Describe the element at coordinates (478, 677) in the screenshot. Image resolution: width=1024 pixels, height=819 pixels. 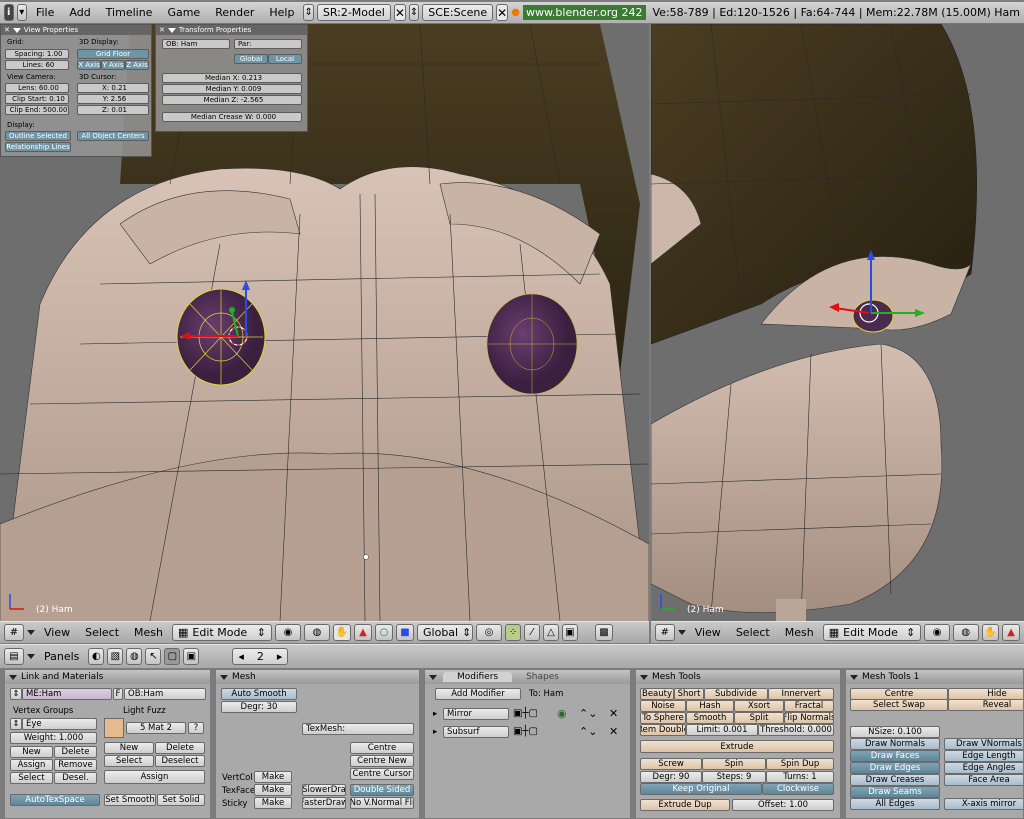
I see `tab-modifiers: Modifiers` at that location.